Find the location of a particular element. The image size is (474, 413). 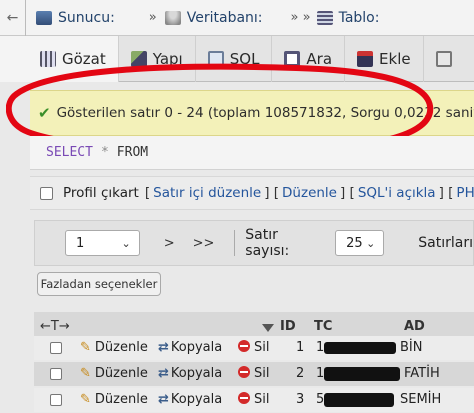

tab-search-label: Ara is located at coordinates (319, 59).